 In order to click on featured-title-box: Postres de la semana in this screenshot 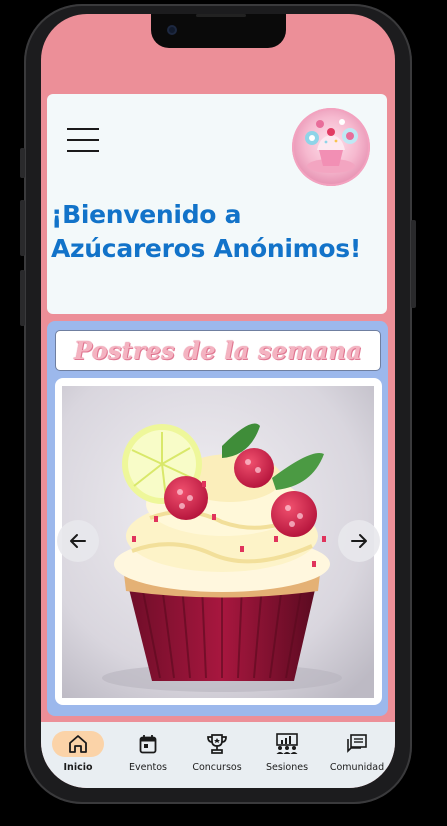, I will do `click(218, 350)`.